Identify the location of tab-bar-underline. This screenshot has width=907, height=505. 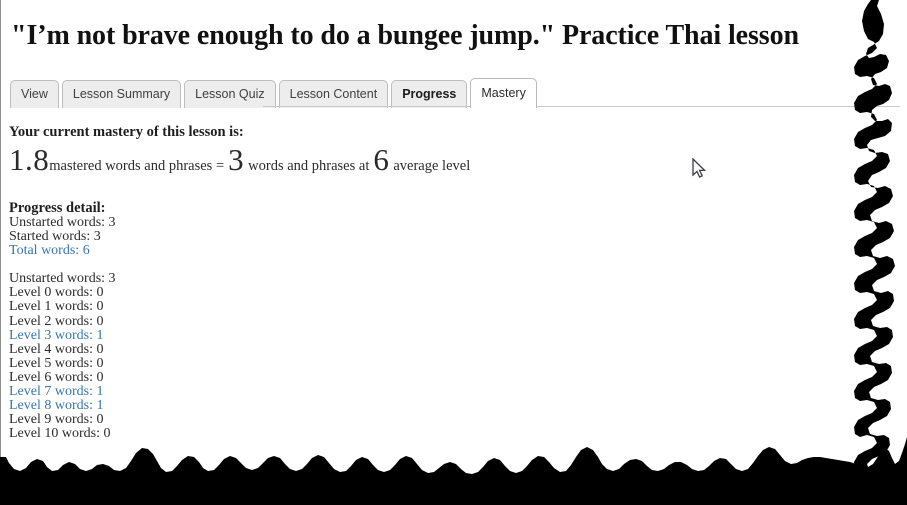
(581, 106).